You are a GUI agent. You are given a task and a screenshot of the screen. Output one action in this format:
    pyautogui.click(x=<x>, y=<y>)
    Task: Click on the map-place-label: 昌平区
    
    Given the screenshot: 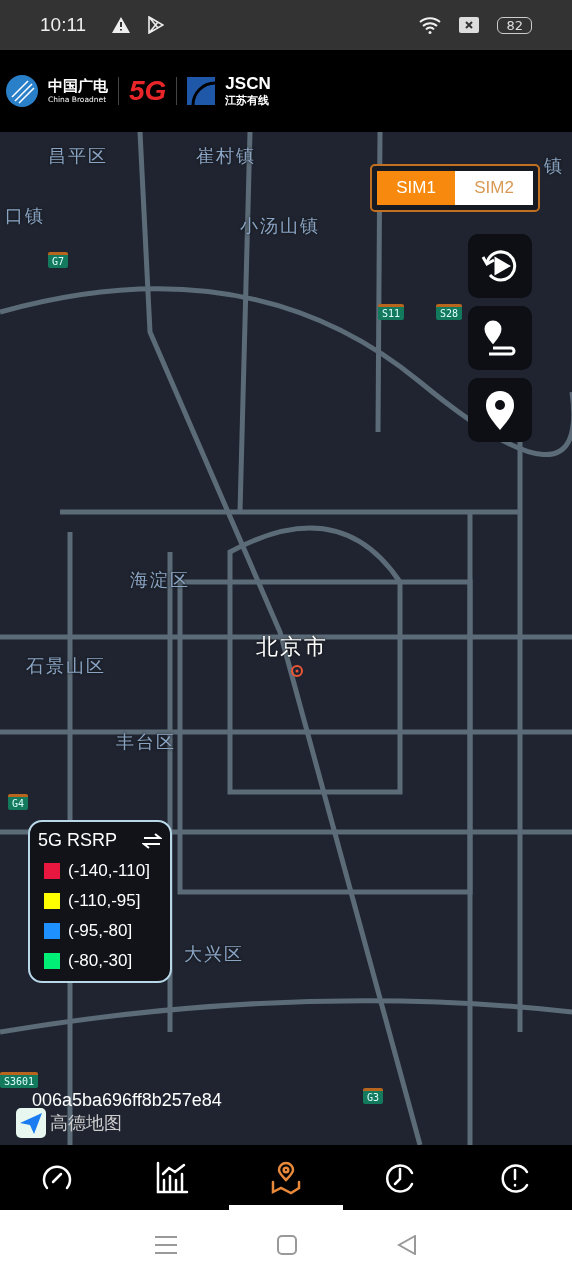 What is the action you would take?
    pyautogui.click(x=78, y=156)
    